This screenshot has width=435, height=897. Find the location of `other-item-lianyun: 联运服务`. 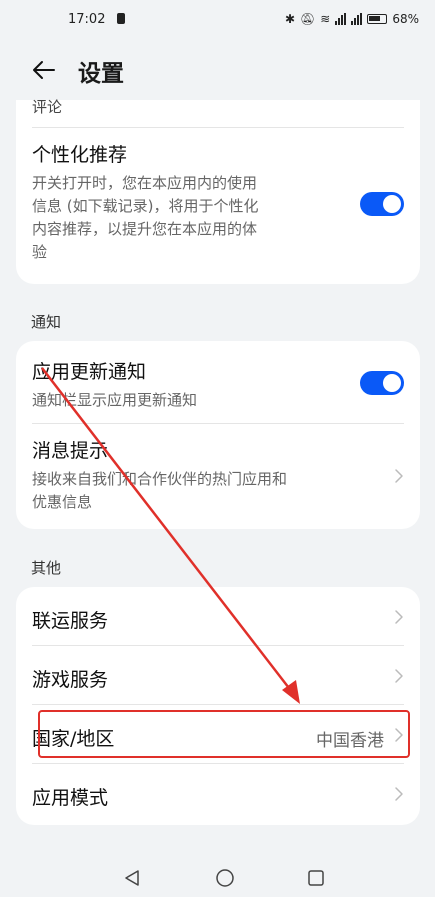

other-item-lianyun: 联运服务 is located at coordinates (218, 616).